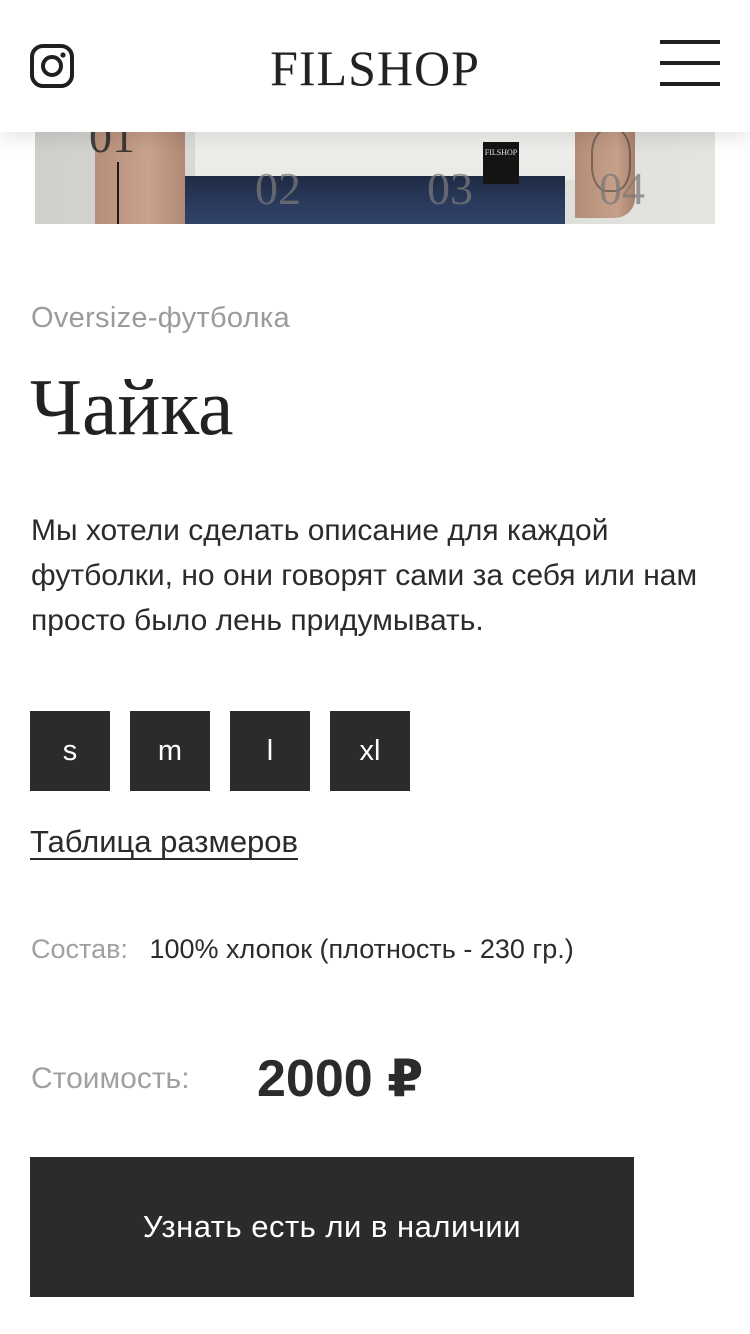 Image resolution: width=750 pixels, height=1334 pixels. I want to click on site-header: FILSHOP, so click(375, 66).